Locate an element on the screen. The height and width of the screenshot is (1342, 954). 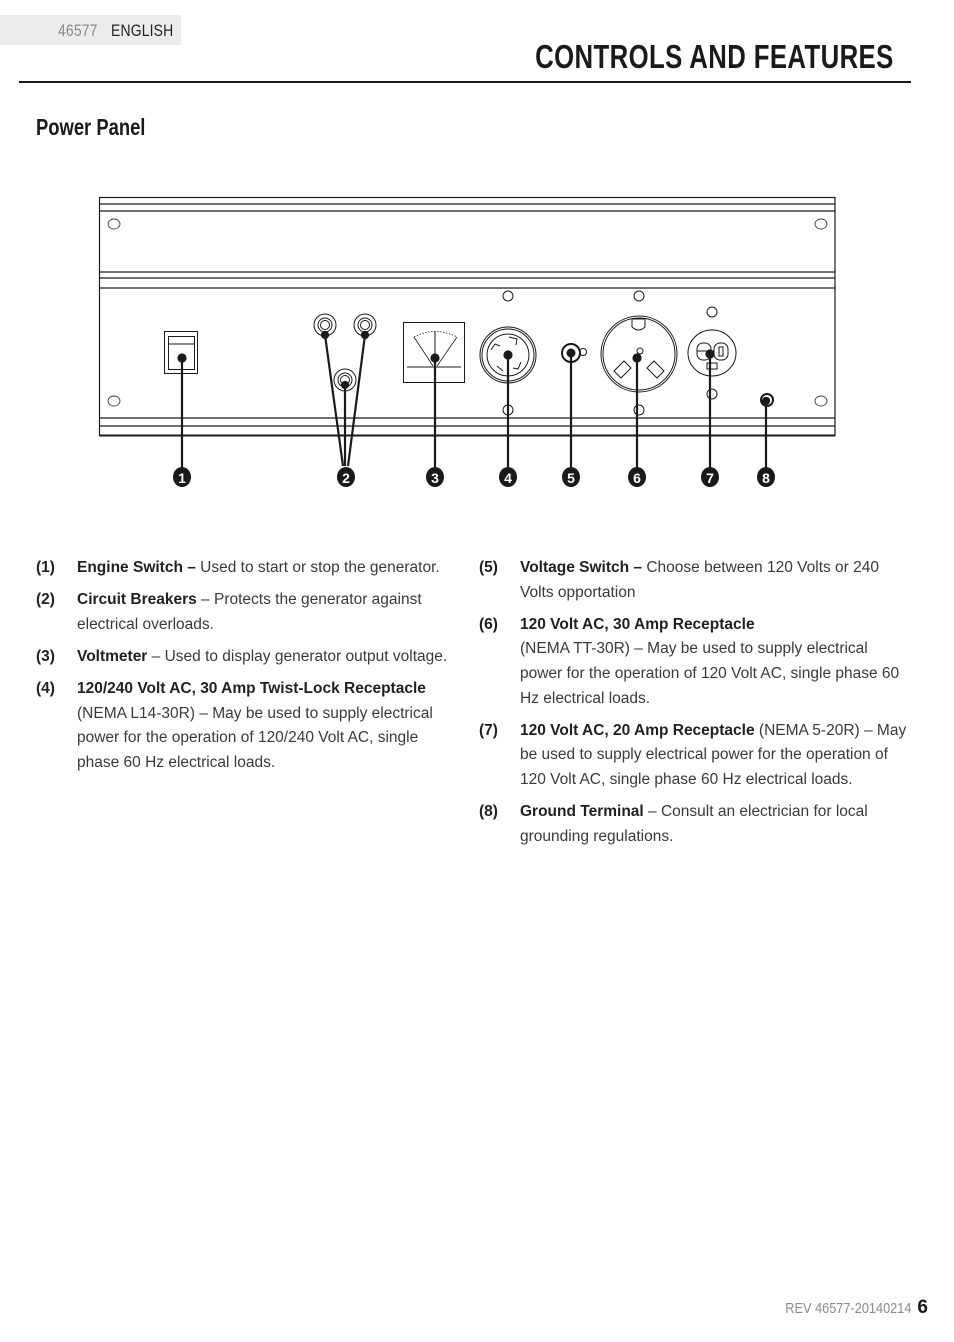
callout-2: 2 is located at coordinates (346, 477).